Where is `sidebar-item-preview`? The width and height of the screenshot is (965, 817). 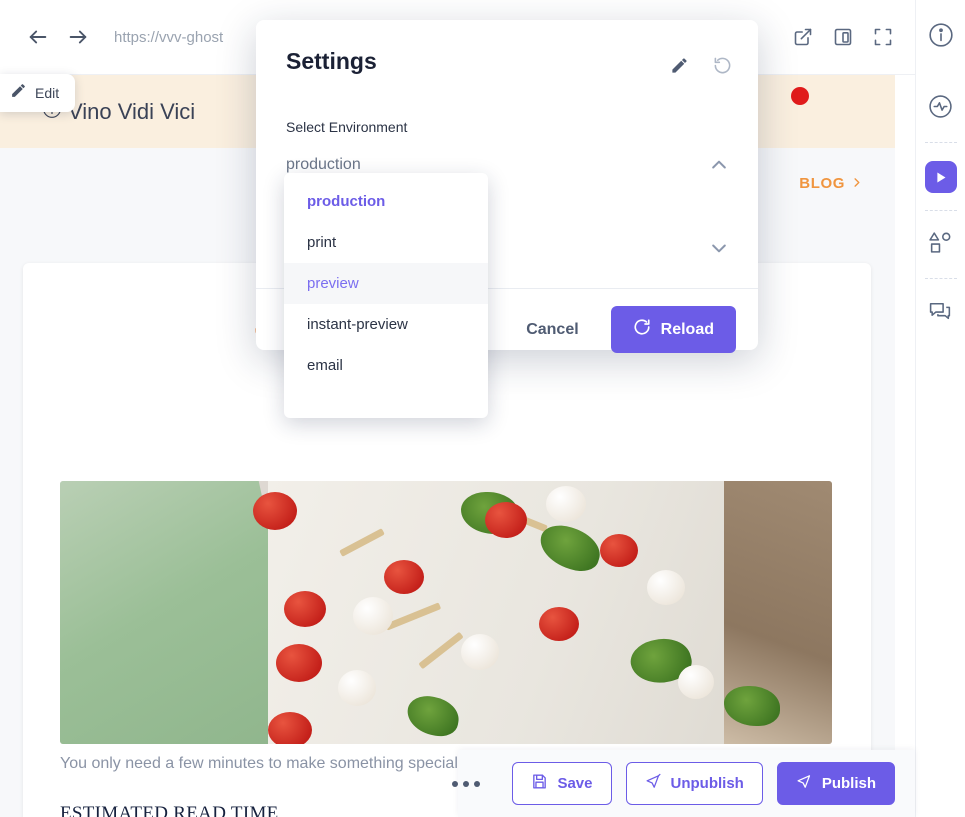 sidebar-item-preview is located at coordinates (940, 177).